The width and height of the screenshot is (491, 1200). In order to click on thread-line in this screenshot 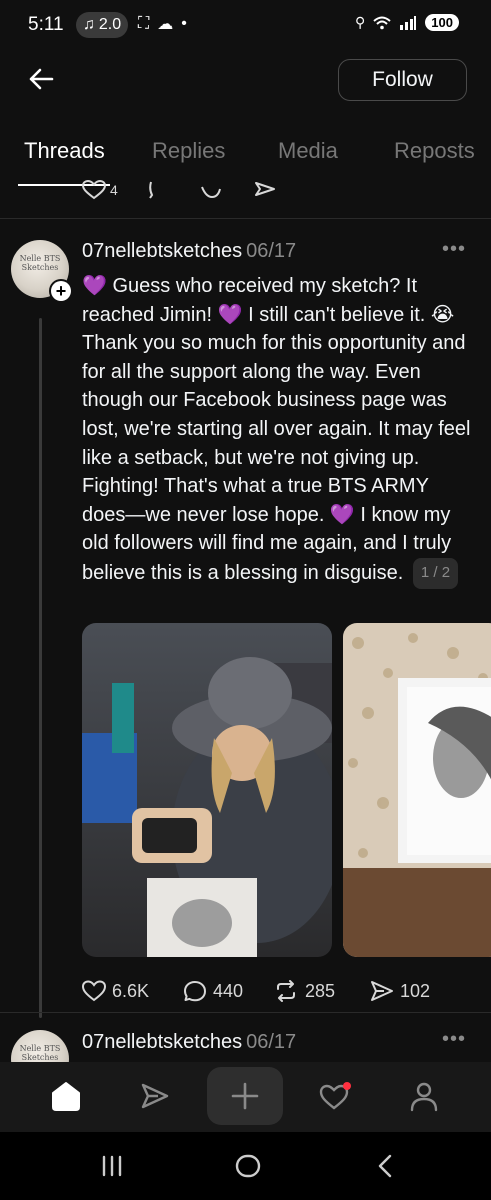, I will do `click(40, 668)`.